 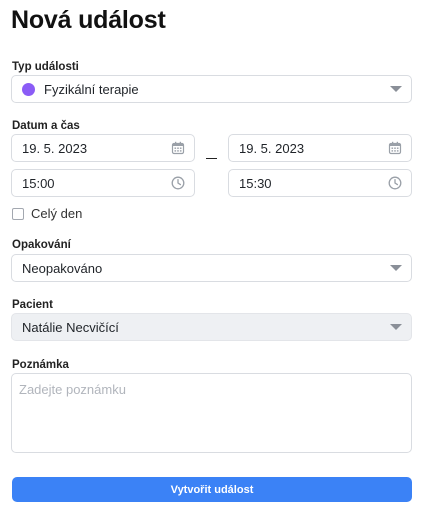 I want to click on end-date-value: 19. 5. 2023, so click(x=272, y=148).